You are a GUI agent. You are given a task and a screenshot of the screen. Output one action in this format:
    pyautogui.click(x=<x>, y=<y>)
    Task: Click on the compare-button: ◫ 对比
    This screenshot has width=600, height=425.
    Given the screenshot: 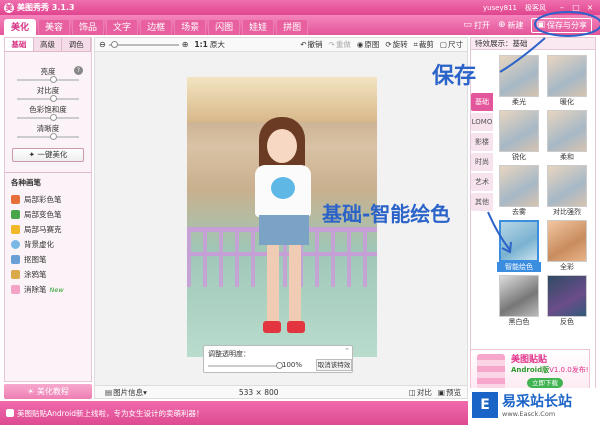 What is the action you would take?
    pyautogui.click(x=420, y=392)
    